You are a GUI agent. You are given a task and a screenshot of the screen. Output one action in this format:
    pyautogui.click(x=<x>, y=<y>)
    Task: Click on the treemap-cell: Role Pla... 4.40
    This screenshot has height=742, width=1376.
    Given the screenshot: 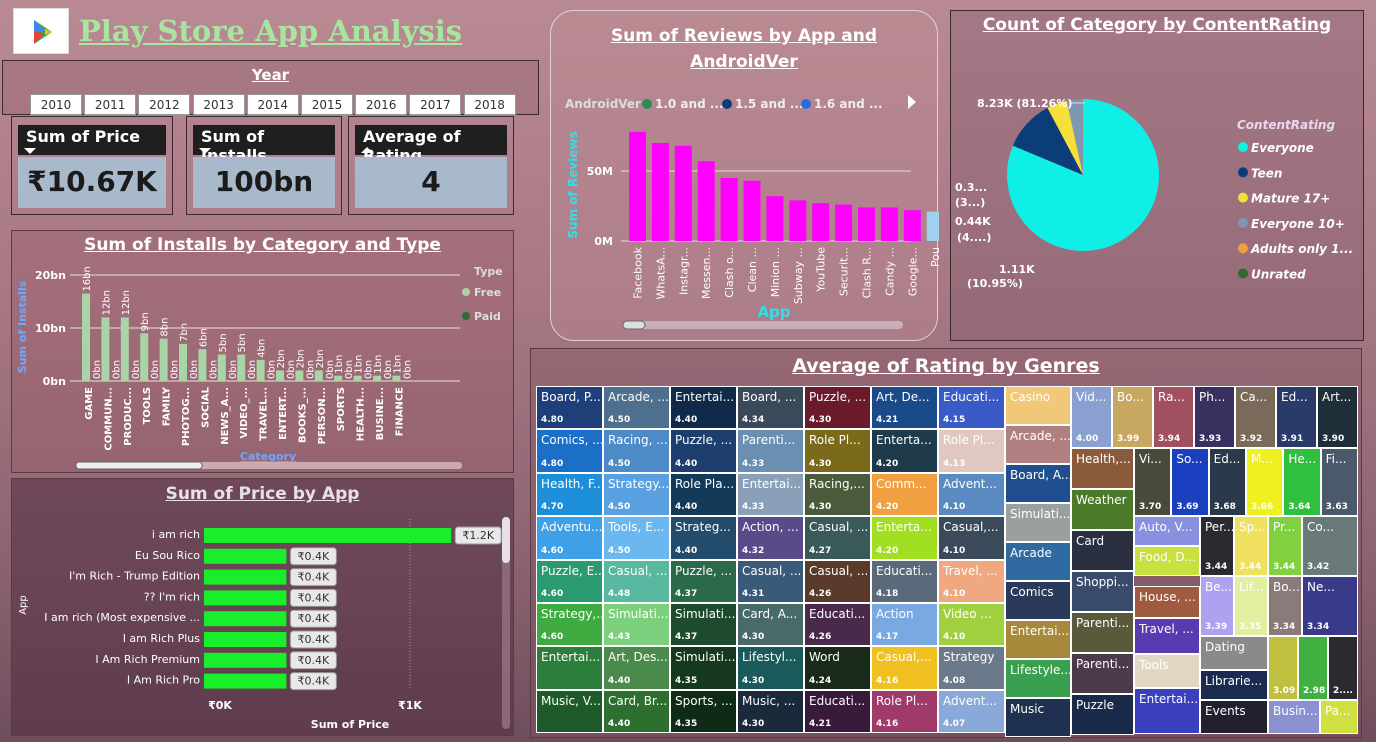 What is the action you would take?
    pyautogui.click(x=703, y=494)
    